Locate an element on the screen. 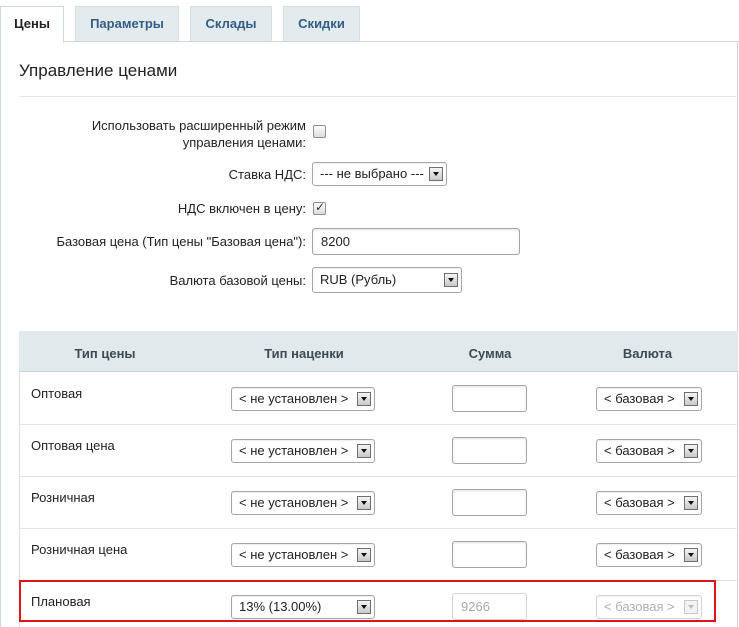 Image resolution: width=739 pixels, height=627 pixels. section-divider is located at coordinates (378, 96).